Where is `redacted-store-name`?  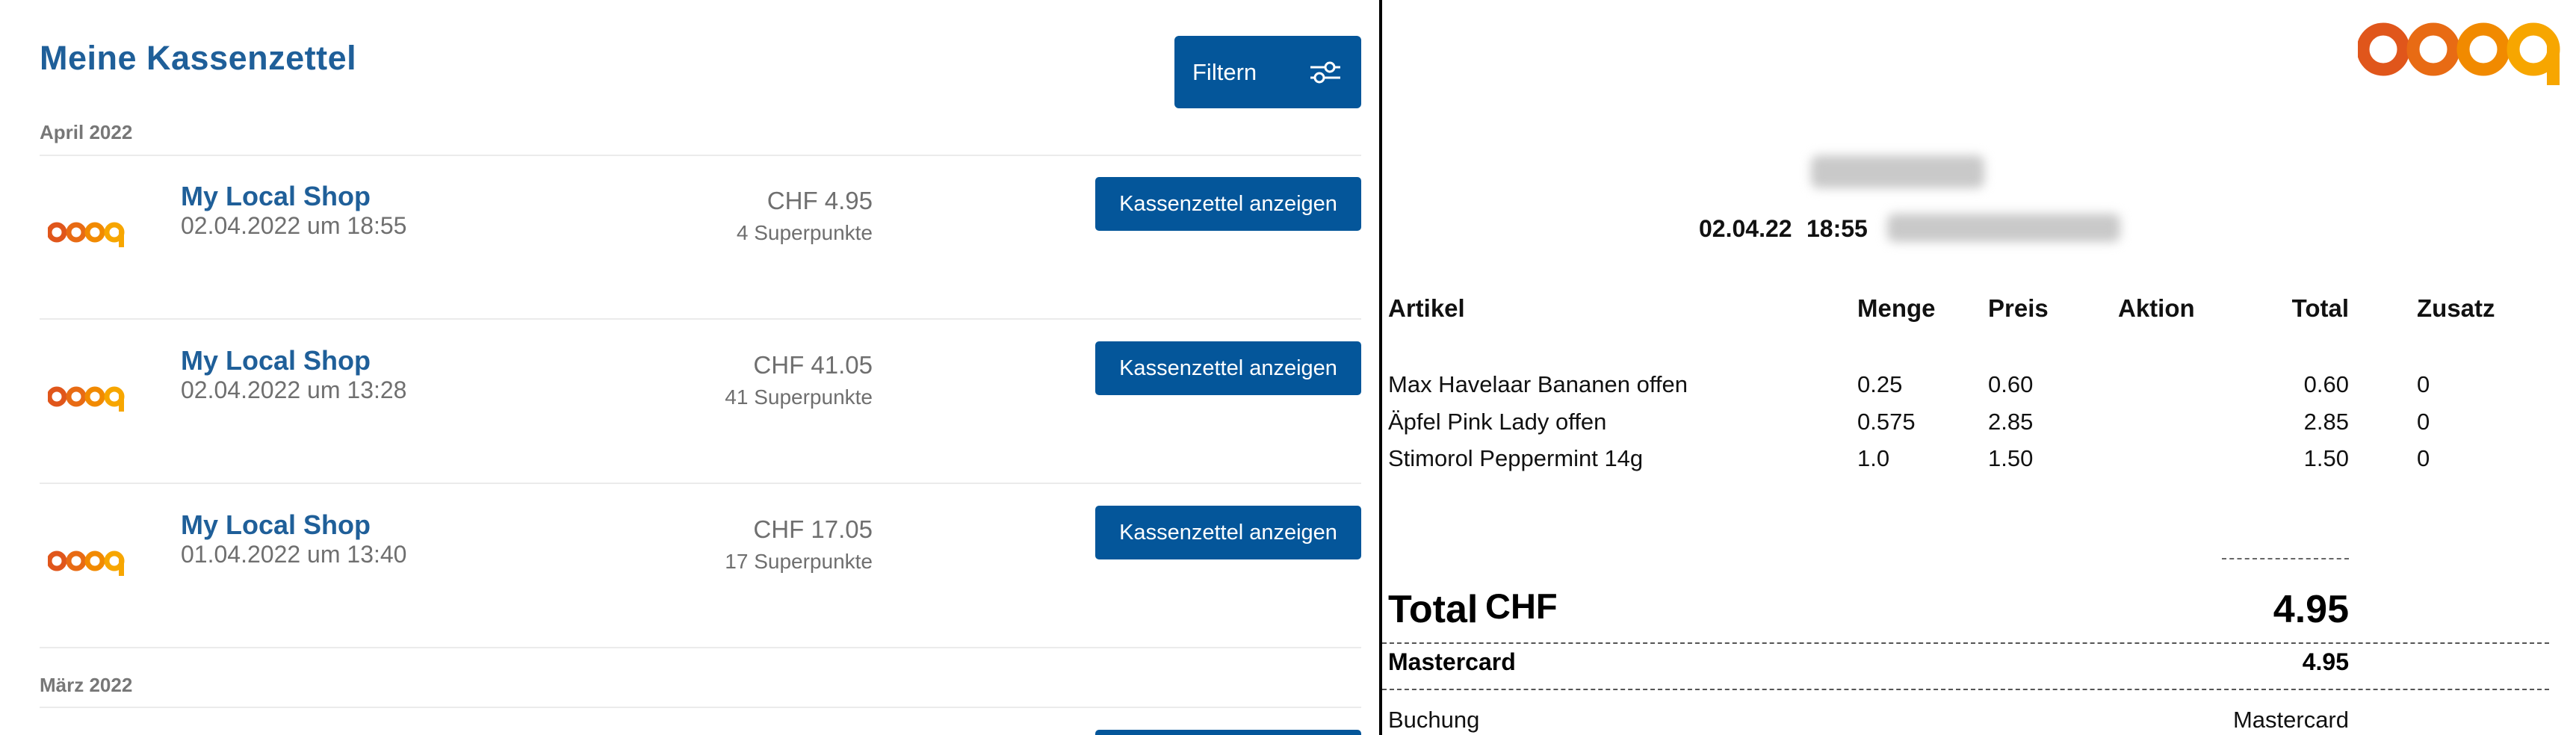 redacted-store-name is located at coordinates (1897, 172).